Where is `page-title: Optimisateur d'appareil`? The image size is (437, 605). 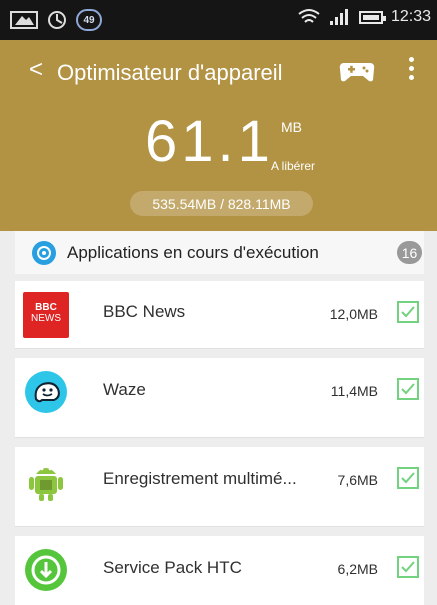
page-title: Optimisateur d'appareil is located at coordinates (170, 72).